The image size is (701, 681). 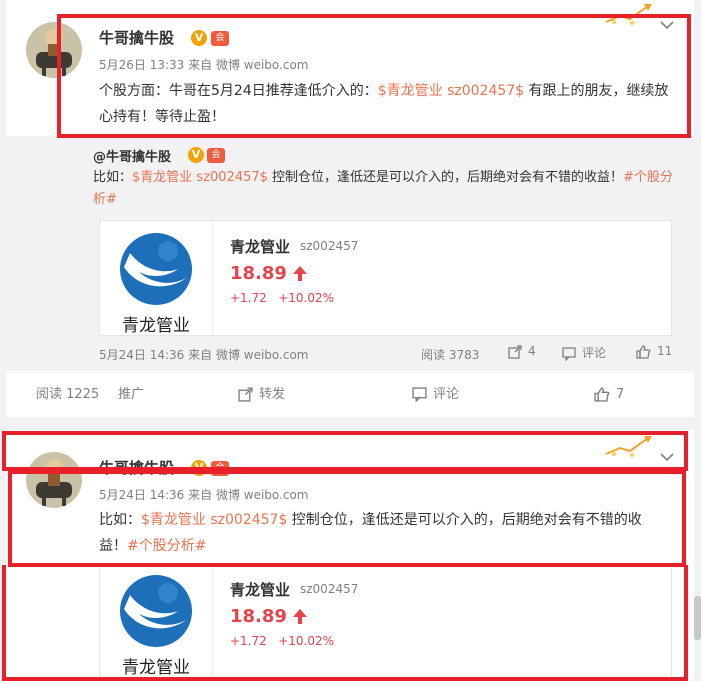 I want to click on repost-like-count: 11, so click(x=665, y=351).